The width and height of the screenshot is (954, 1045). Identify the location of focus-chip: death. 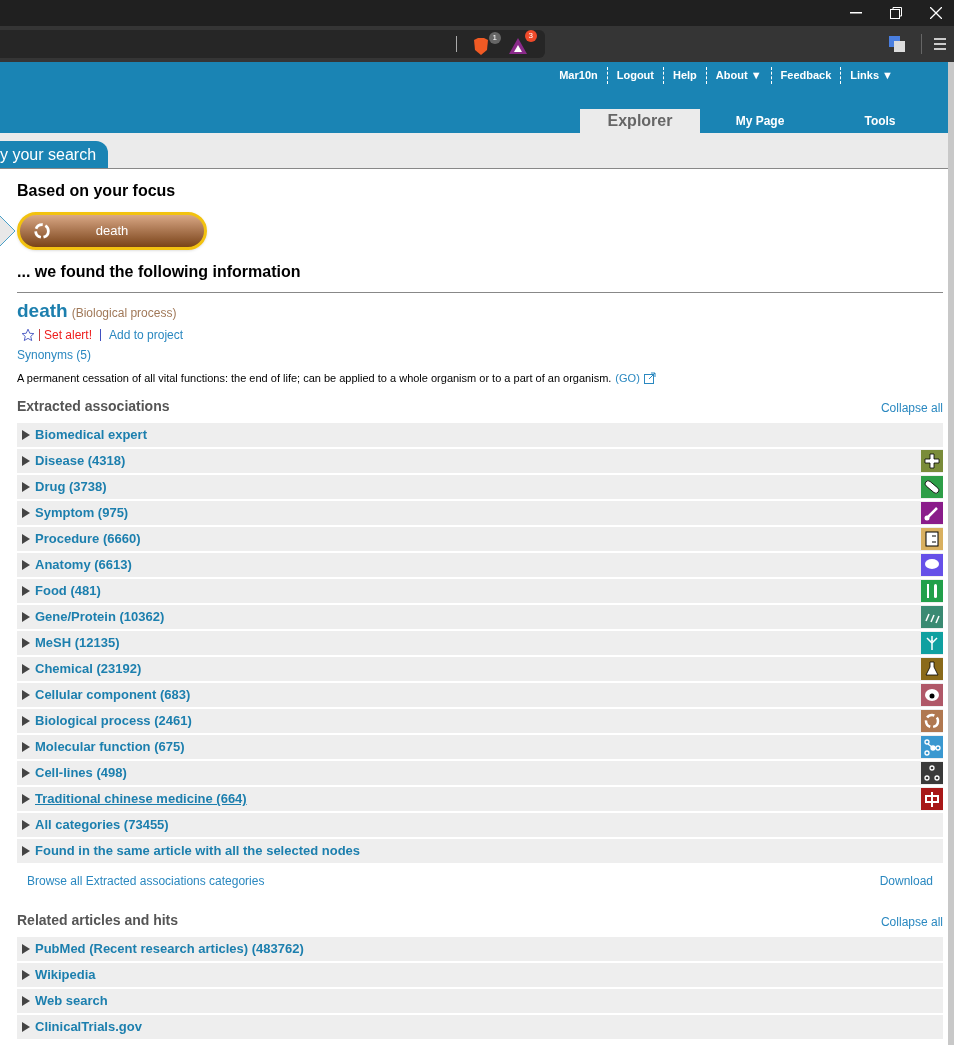
(112, 231).